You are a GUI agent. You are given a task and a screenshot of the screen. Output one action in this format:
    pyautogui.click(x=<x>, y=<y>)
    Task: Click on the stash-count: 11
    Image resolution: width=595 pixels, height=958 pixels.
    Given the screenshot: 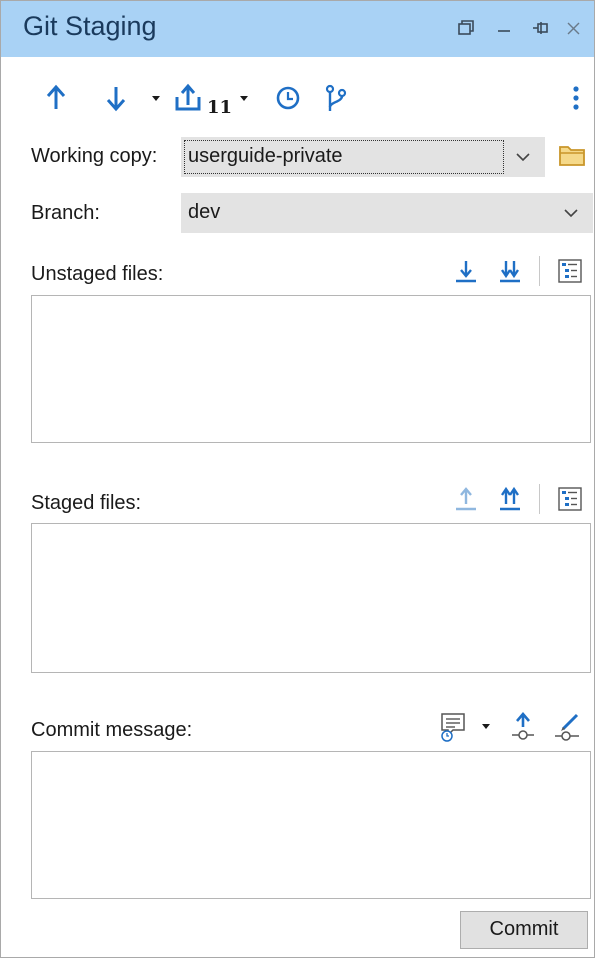 What is the action you would take?
    pyautogui.click(x=220, y=107)
    